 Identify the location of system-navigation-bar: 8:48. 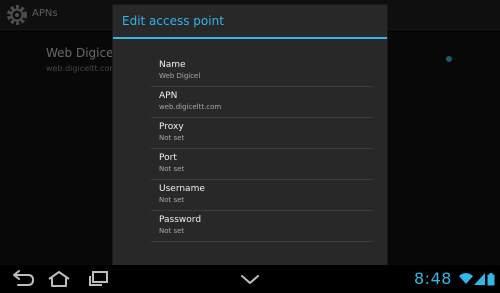
(250, 279).